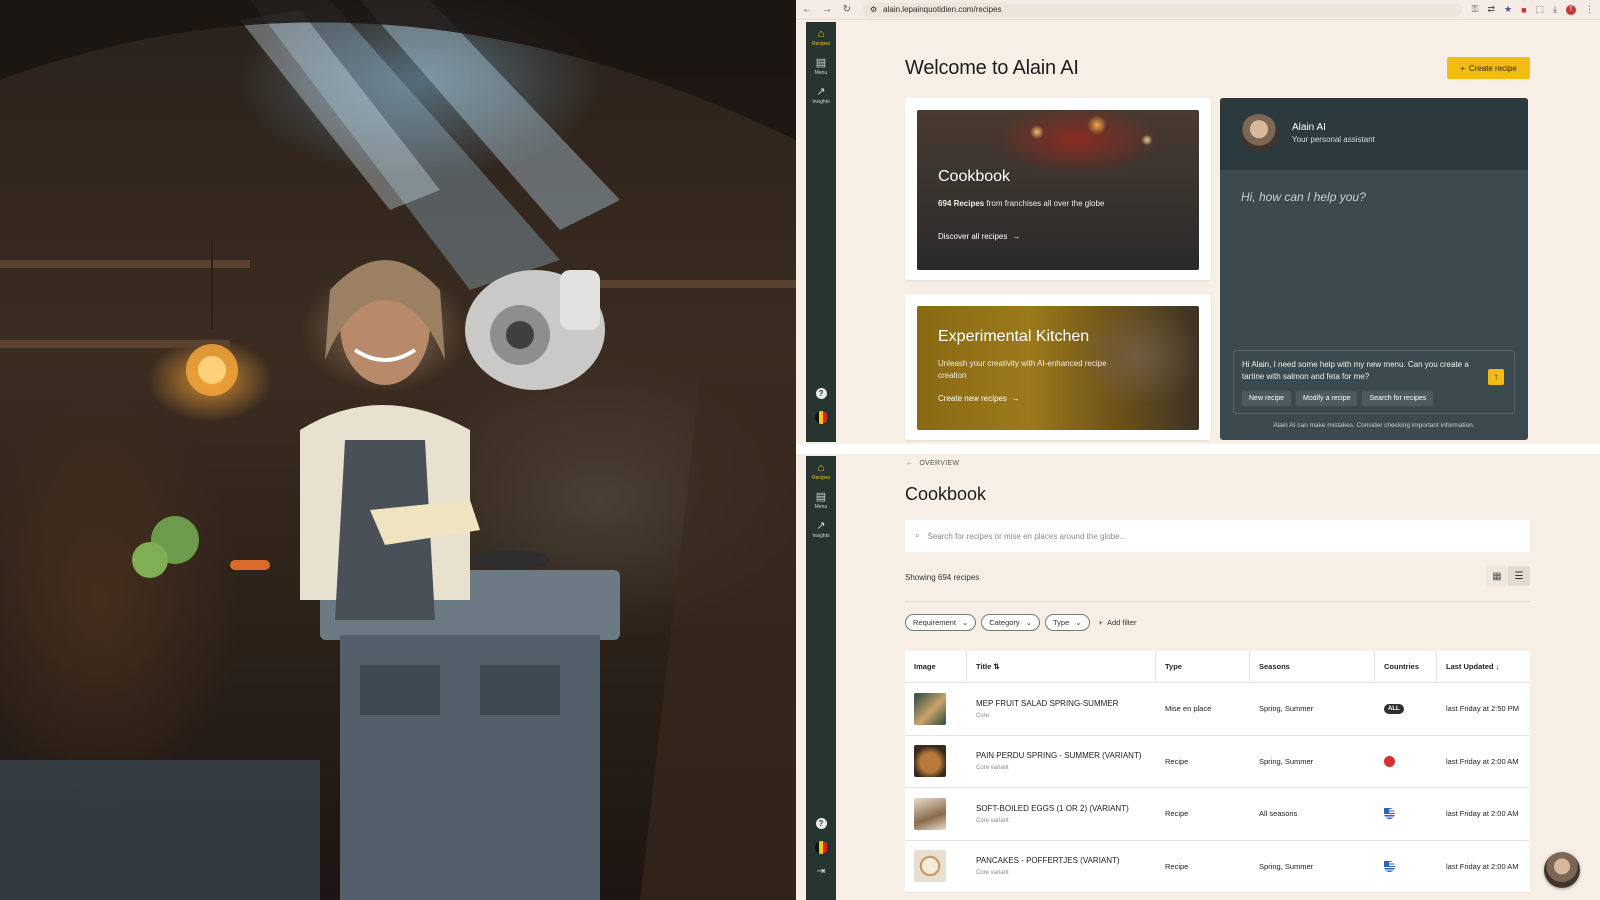 Image resolution: width=1600 pixels, height=900 pixels. What do you see at coordinates (1540, 9) in the screenshot?
I see `extensions-icon: ⬚` at bounding box center [1540, 9].